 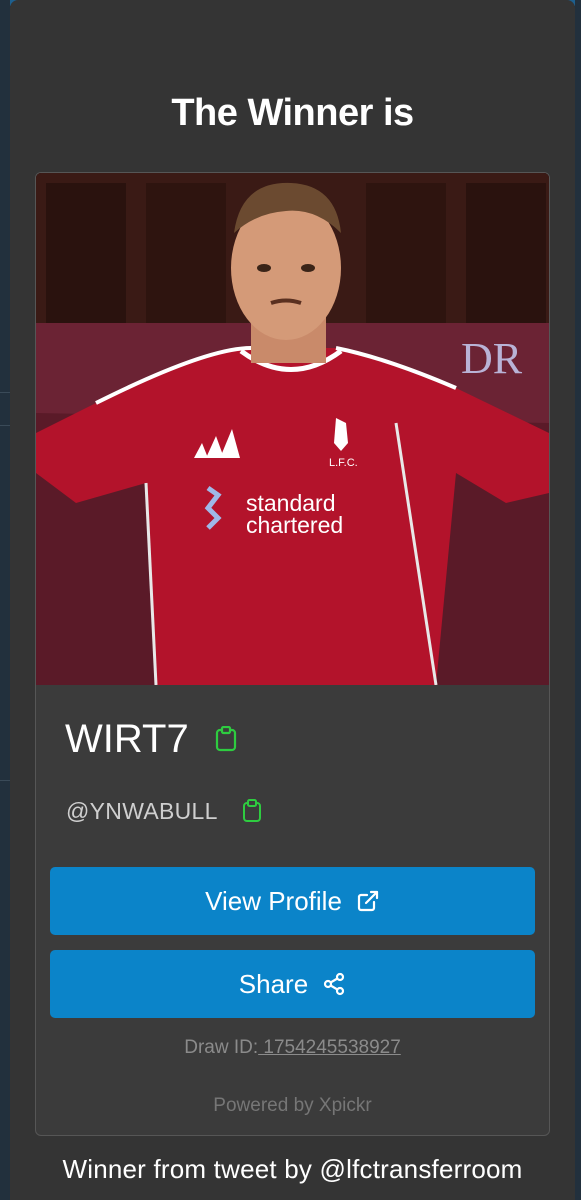 What do you see at coordinates (292, 1105) in the screenshot?
I see `powered-by-text: Powered by Xpickr` at bounding box center [292, 1105].